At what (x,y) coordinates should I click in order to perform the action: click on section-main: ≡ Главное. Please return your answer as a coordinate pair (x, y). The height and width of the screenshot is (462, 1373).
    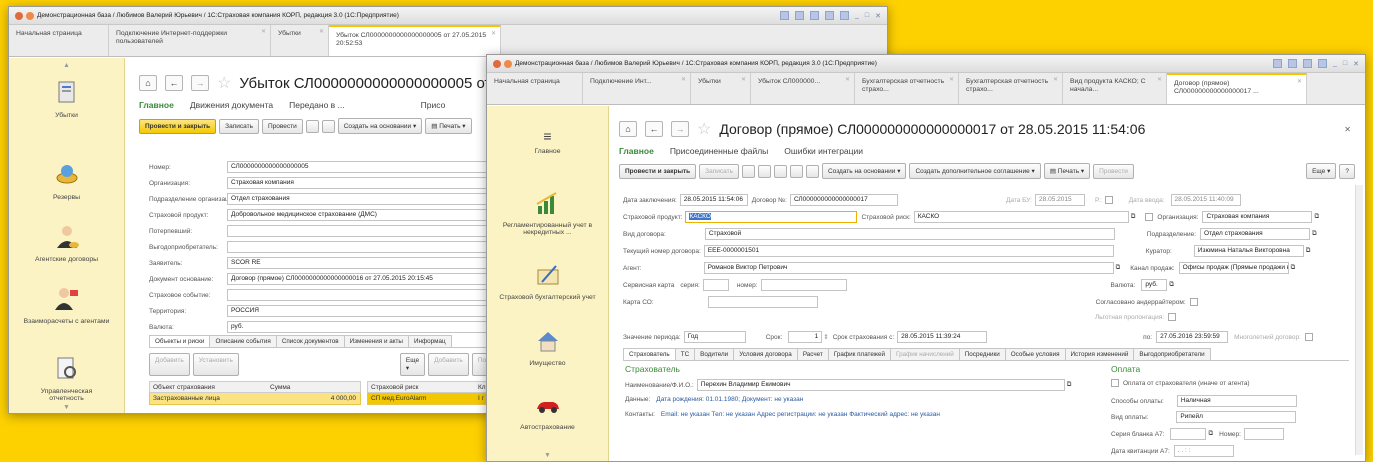
    Looking at the image, I should click on (547, 141).